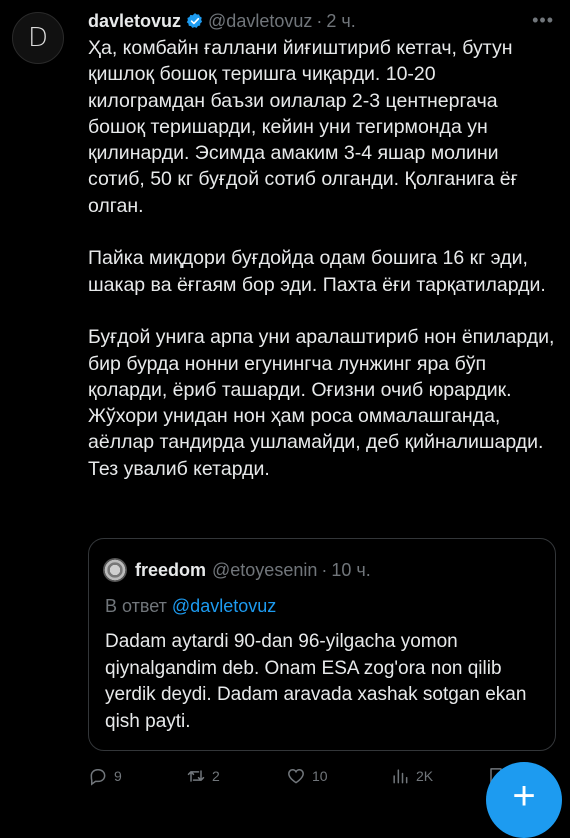 Image resolution: width=570 pixels, height=838 pixels. I want to click on reply-handle-link: @davletovuz, so click(224, 606).